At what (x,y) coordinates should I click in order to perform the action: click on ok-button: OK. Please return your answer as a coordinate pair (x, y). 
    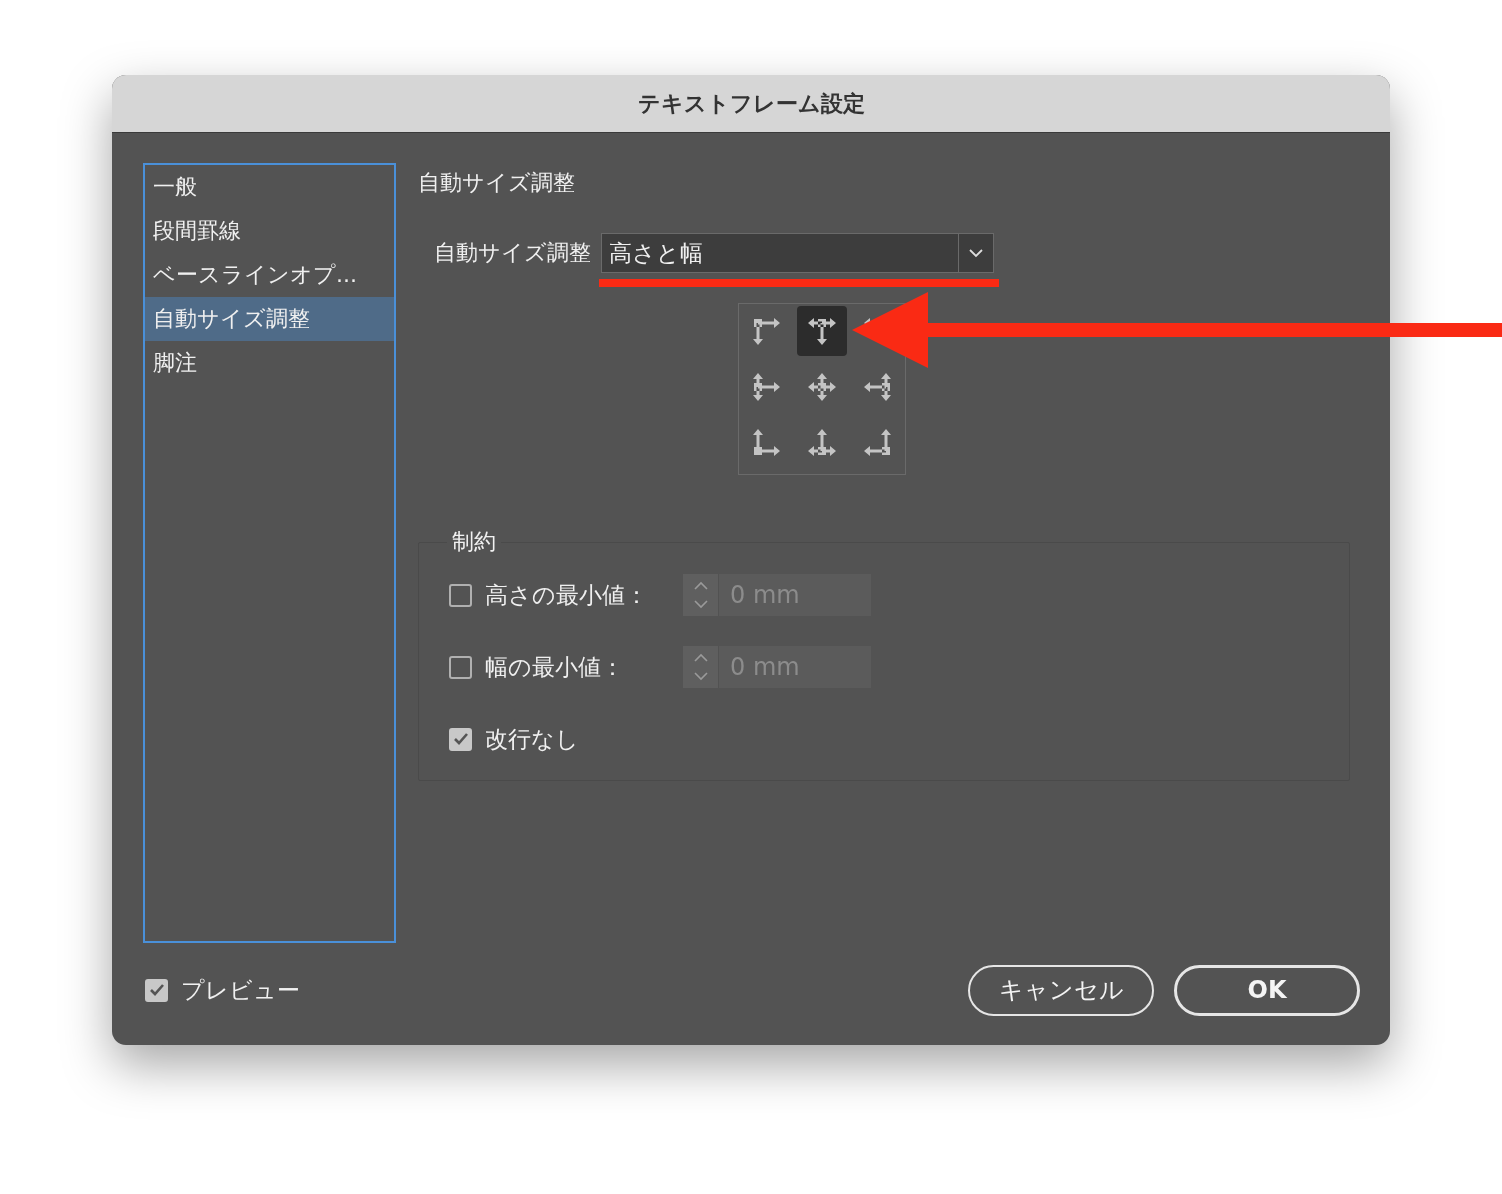
    Looking at the image, I should click on (1267, 990).